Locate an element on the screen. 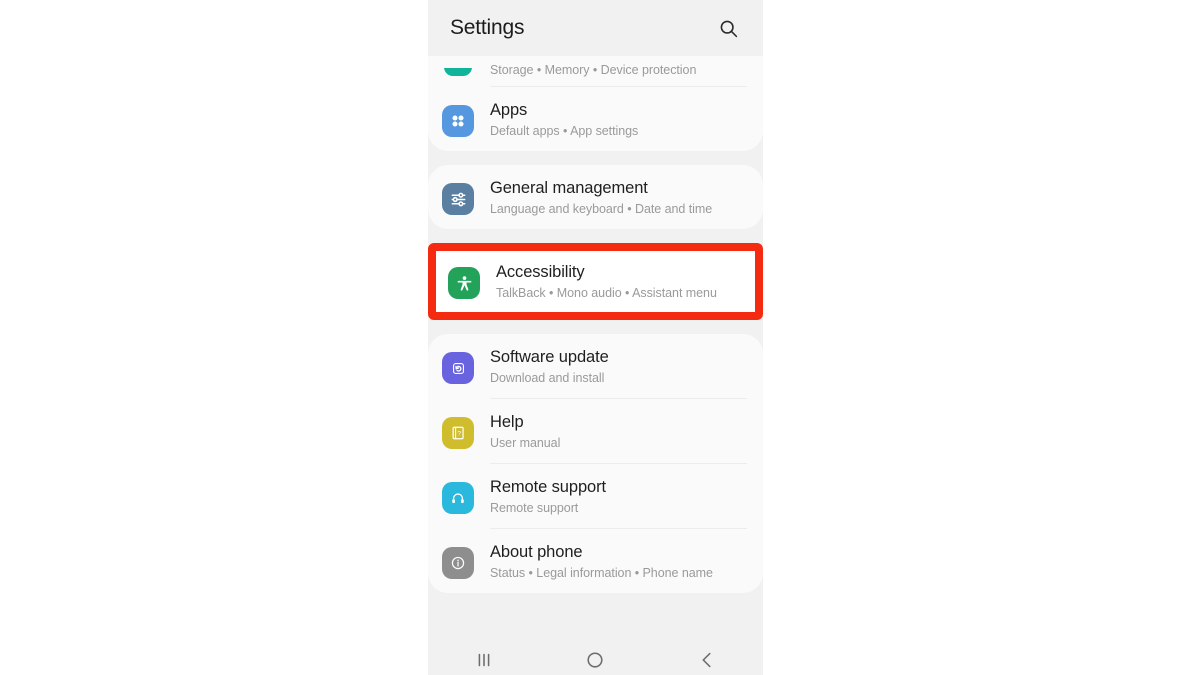 The image size is (1200, 675). sliders-icon is located at coordinates (458, 199).